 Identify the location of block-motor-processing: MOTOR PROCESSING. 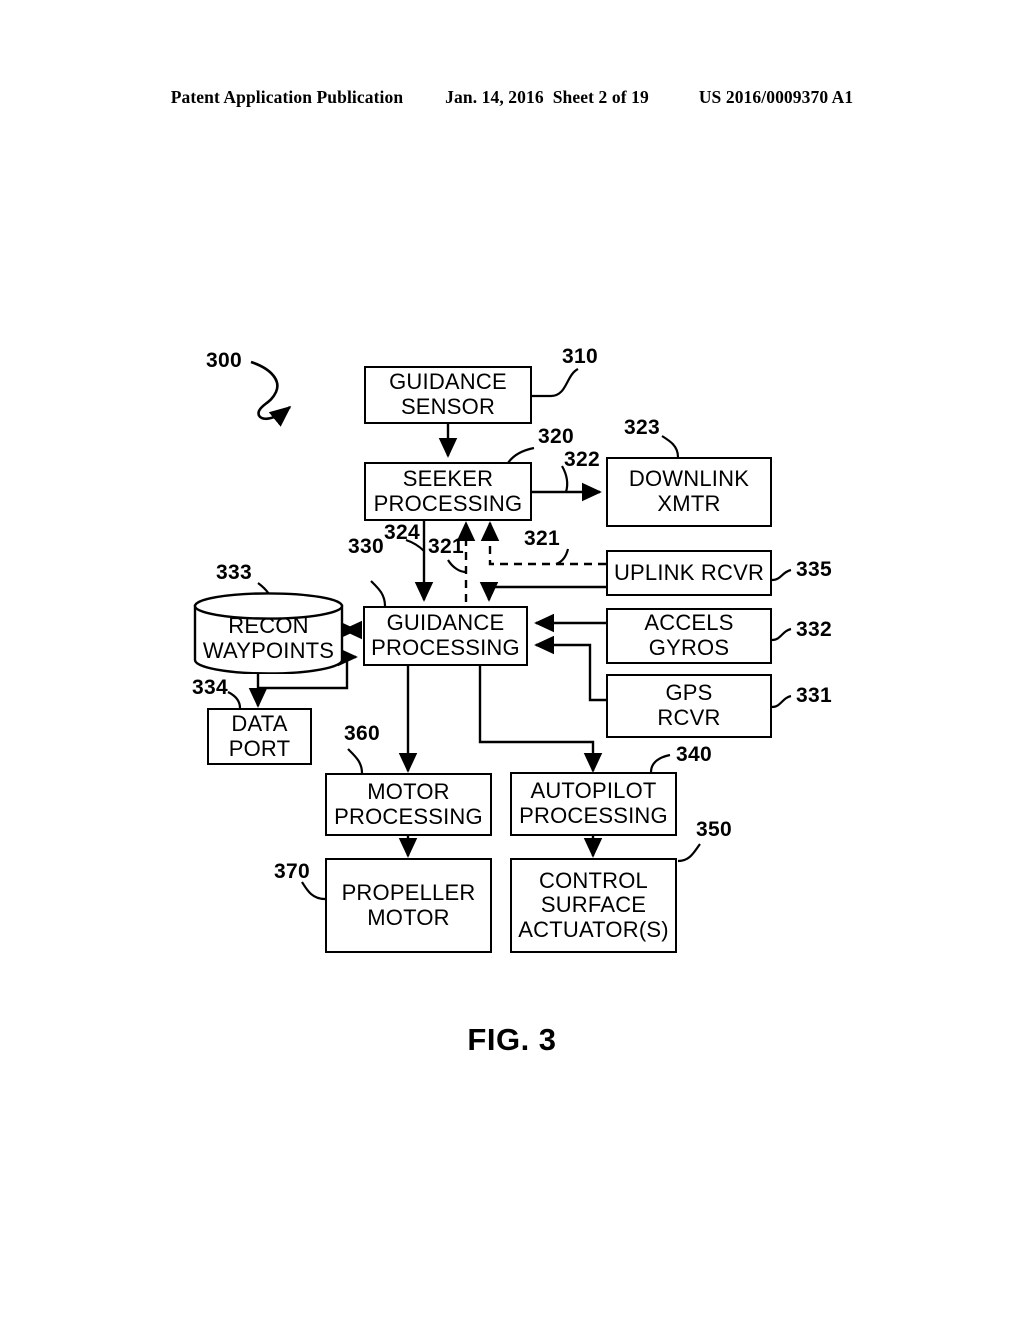
(408, 804).